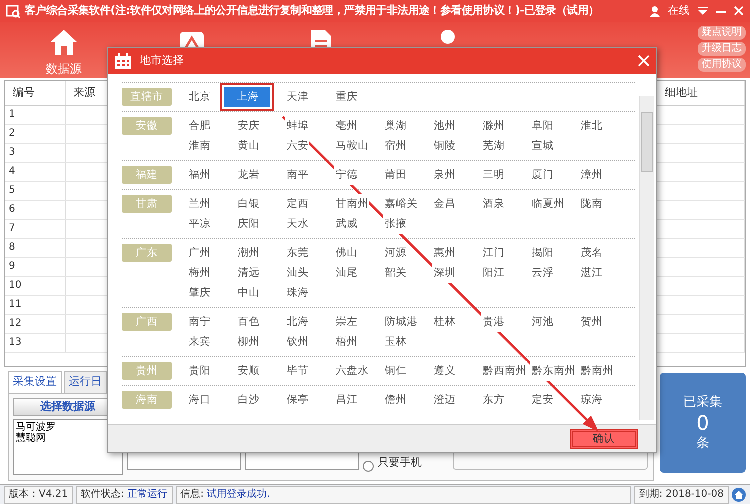 The image size is (750, 504). I want to click on calendar-icon, so click(123, 60).